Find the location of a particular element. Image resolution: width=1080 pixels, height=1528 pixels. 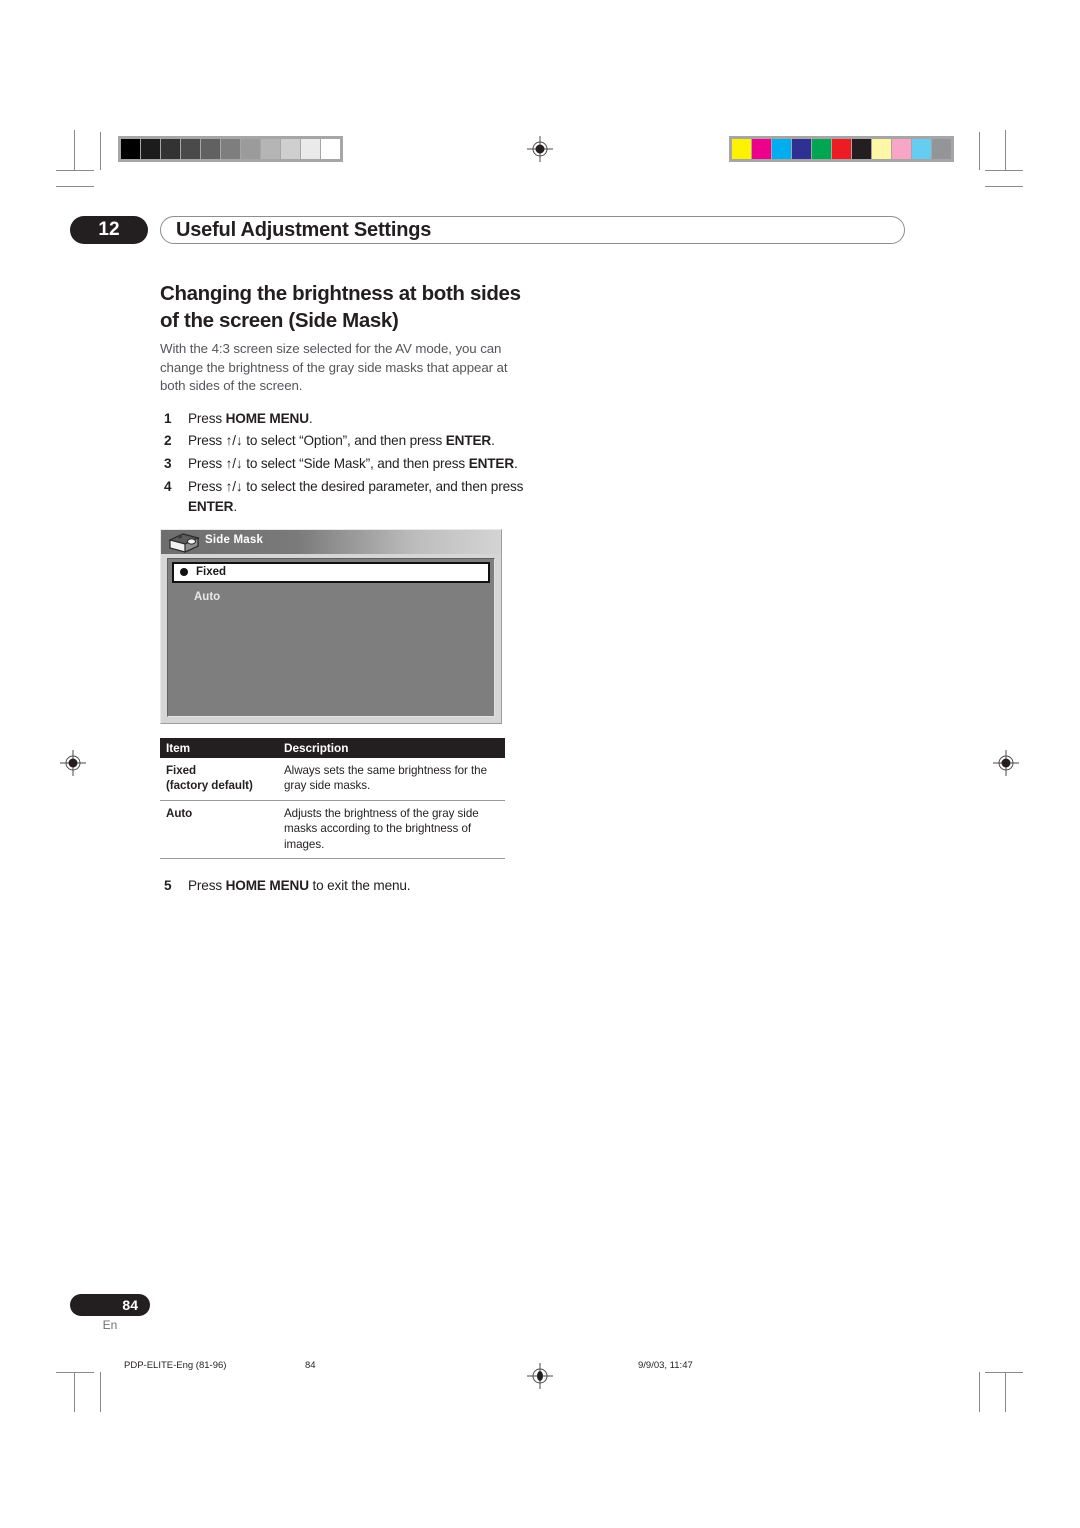

registration-mark-bottom-center is located at coordinates (540, 1376).